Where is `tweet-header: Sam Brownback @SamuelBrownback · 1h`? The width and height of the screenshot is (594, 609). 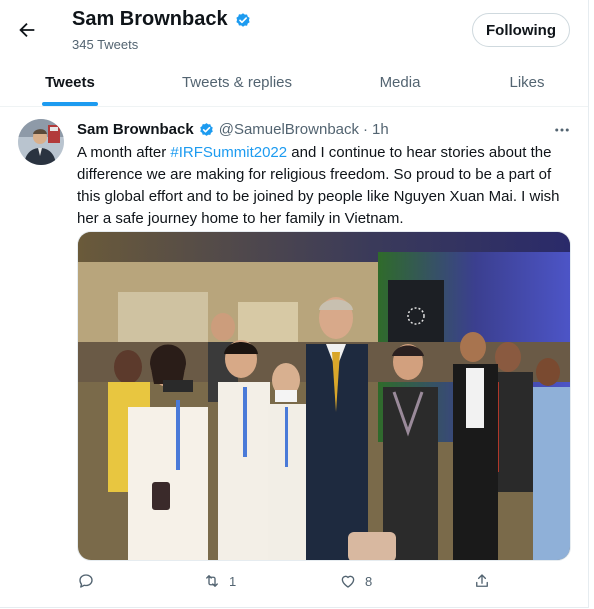
tweet-header: Sam Brownback @SamuelBrownback · 1h is located at coordinates (233, 129).